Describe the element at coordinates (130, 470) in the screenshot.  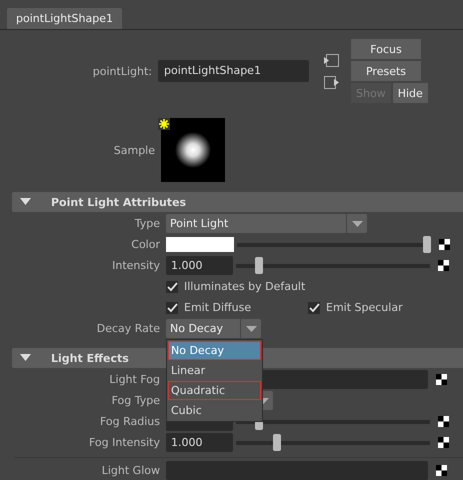
I see `attribute-label: Light Glow` at that location.